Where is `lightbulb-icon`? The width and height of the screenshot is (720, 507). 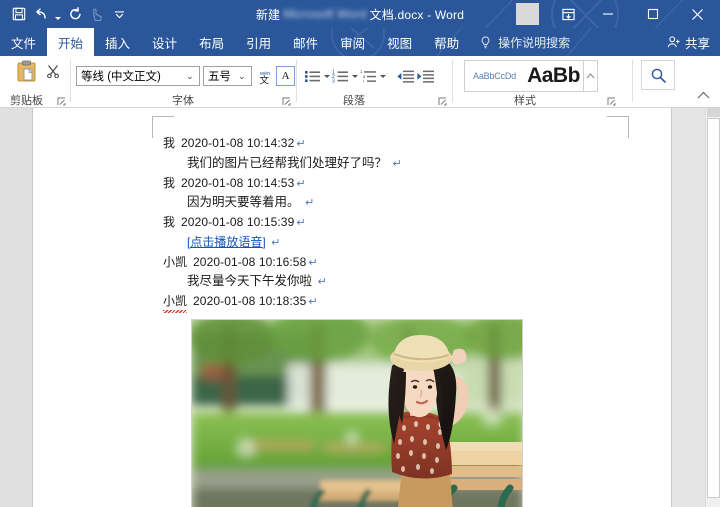 lightbulb-icon is located at coordinates (485, 42).